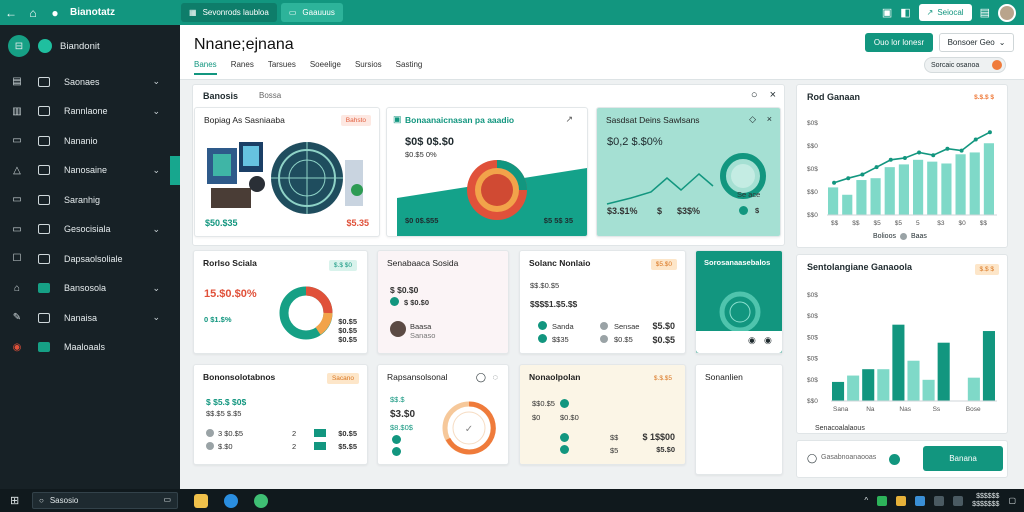 This screenshot has width=1024, height=512. I want to click on kpi5-row2-c: $5.$5, so click(347, 446).